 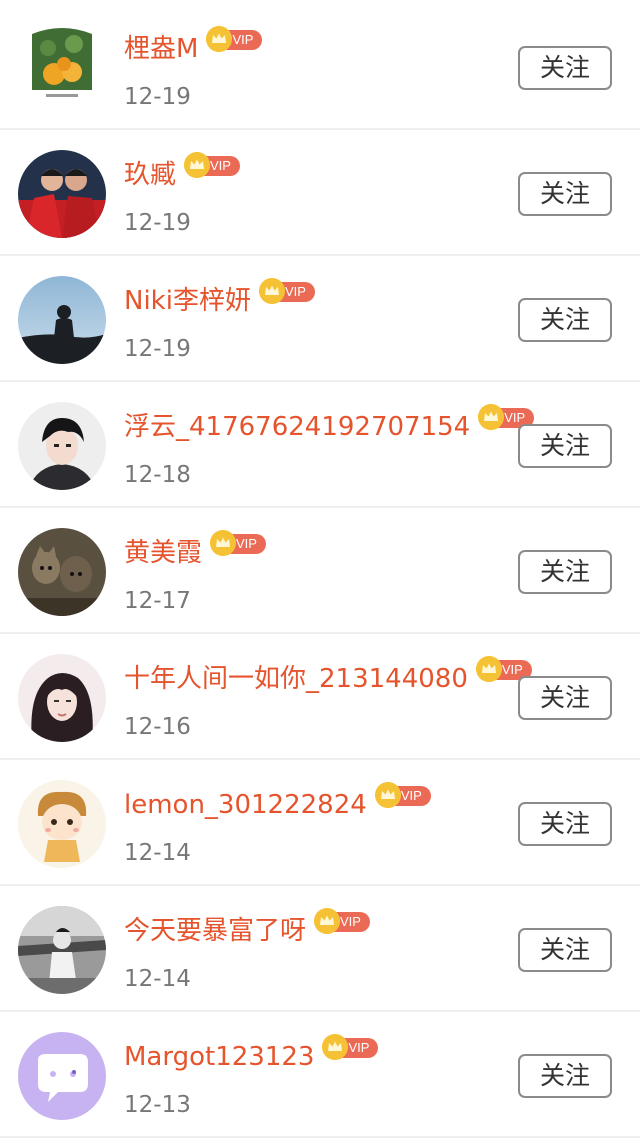 I want to click on list-item: 今天要暴富了呀 VIP 12-14 关注, so click(x=320, y=949).